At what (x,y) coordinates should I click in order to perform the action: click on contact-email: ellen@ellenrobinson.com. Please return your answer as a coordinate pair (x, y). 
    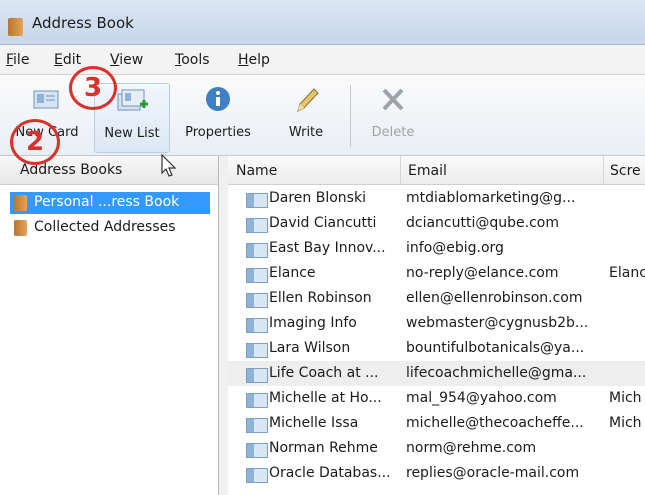
    Looking at the image, I should click on (494, 298).